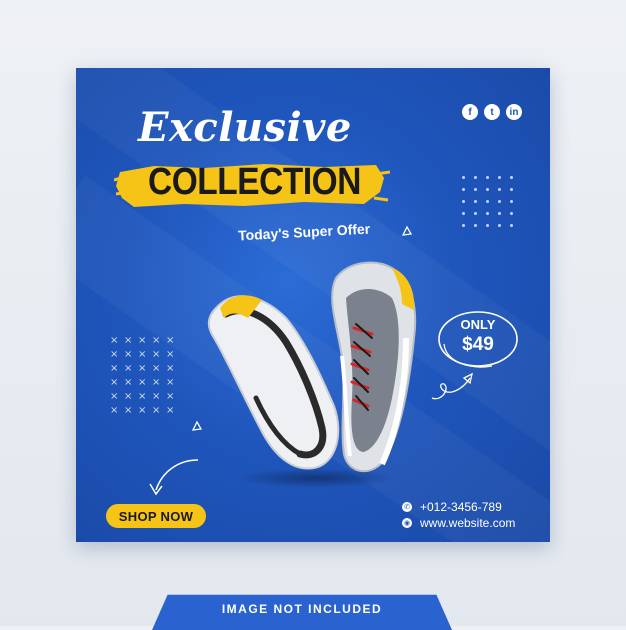  Describe the element at coordinates (407, 507) in the screenshot. I see `phone-icon: ✆` at that location.